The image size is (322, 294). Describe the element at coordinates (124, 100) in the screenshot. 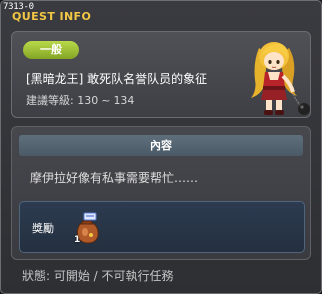

I see `level-max: 134` at that location.